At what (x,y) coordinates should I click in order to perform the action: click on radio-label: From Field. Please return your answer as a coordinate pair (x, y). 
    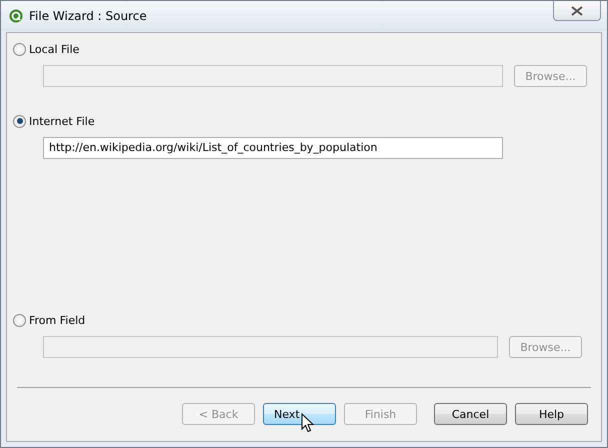
    Looking at the image, I should click on (57, 320).